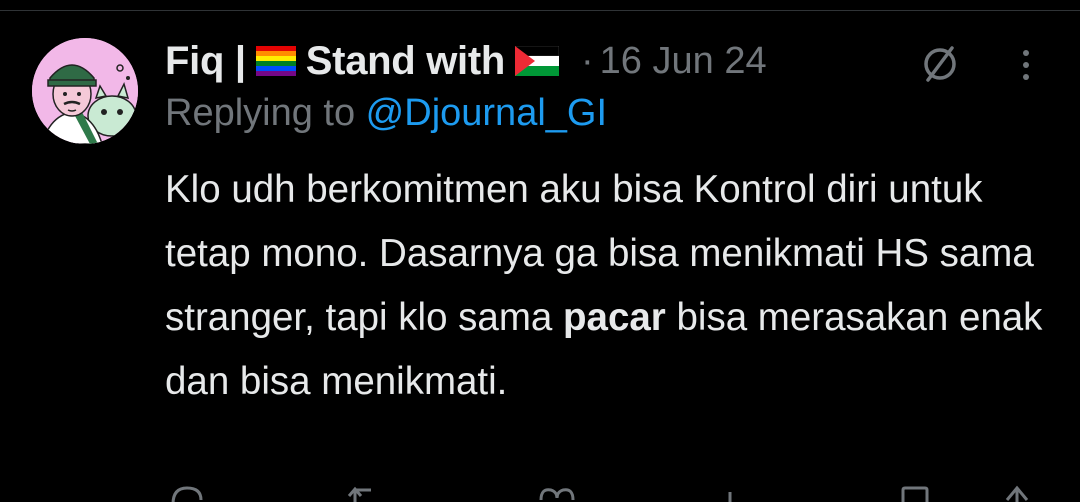 Image resolution: width=1080 pixels, height=502 pixels. What do you see at coordinates (1017, 493) in the screenshot?
I see `share-icon` at bounding box center [1017, 493].